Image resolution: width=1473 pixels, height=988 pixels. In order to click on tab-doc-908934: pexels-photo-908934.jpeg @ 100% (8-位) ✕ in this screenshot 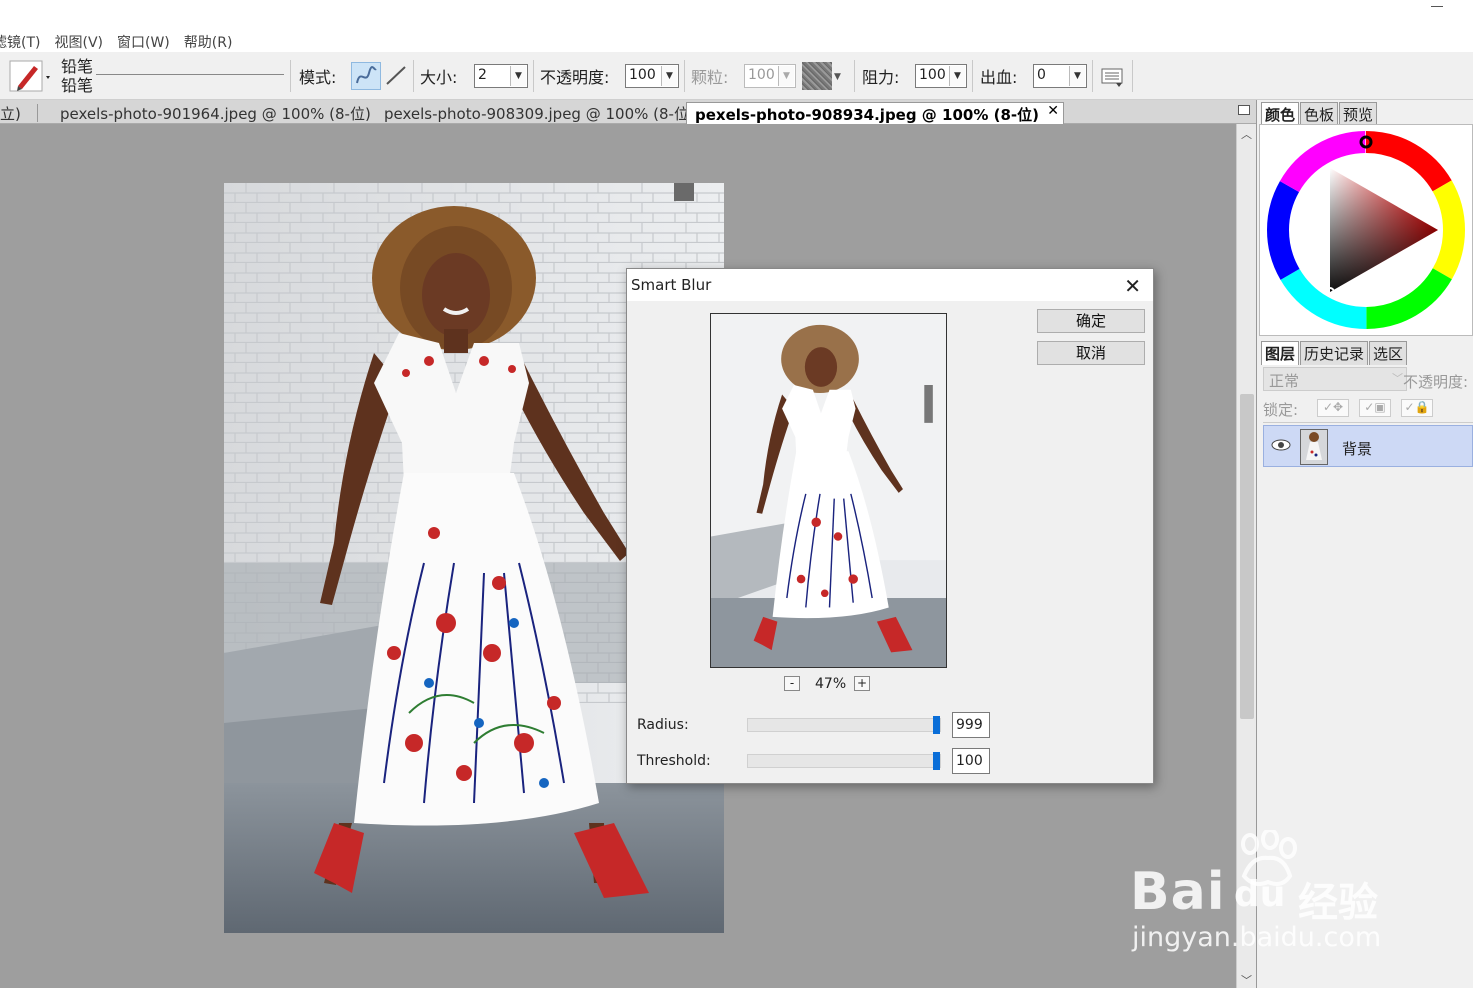, I will do `click(875, 113)`.